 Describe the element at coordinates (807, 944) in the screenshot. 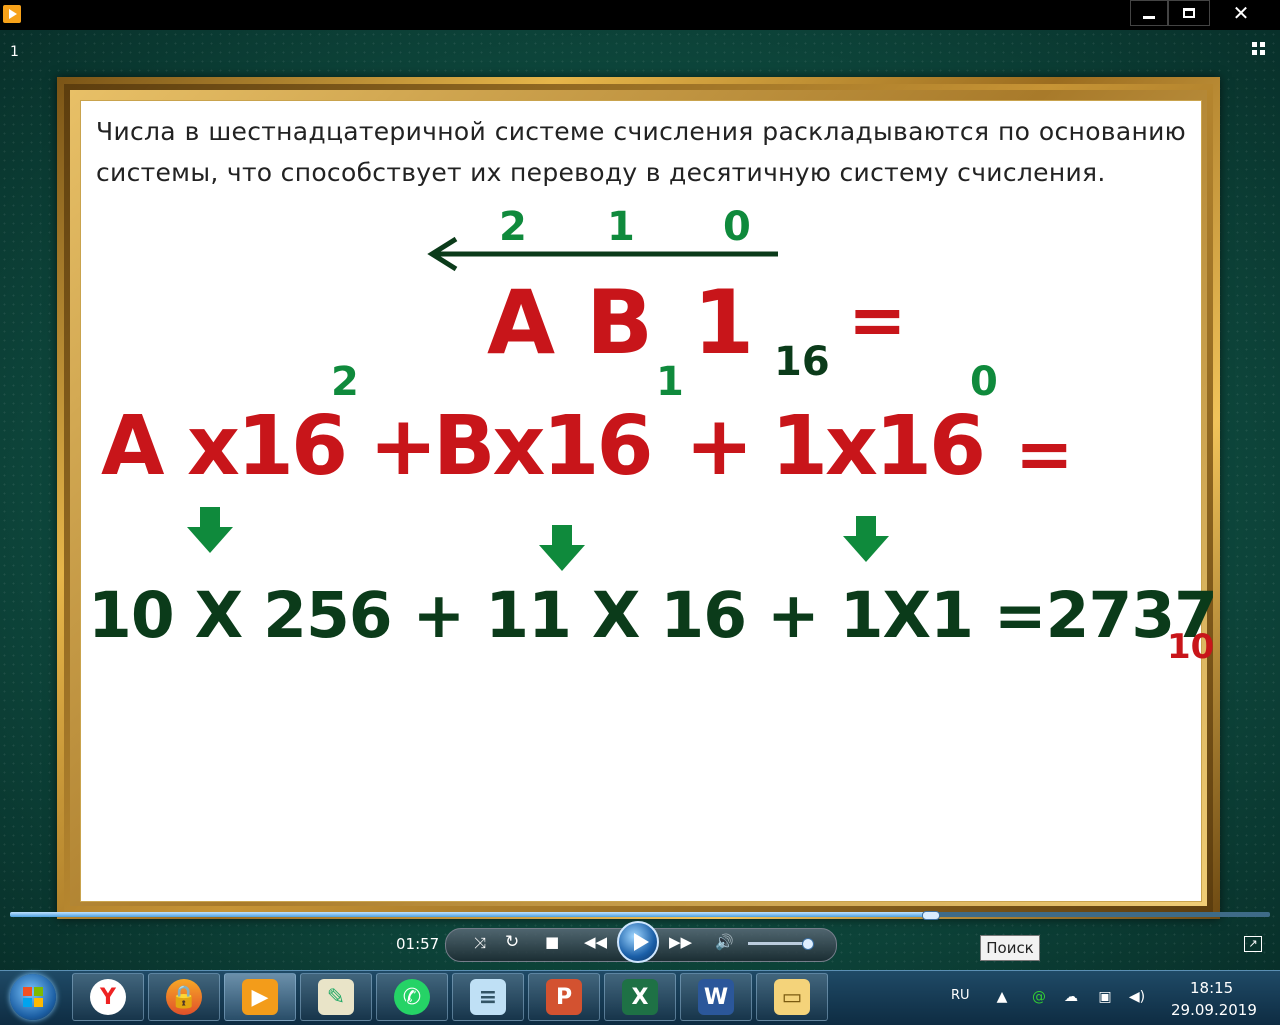

I see `volume-thumb` at that location.